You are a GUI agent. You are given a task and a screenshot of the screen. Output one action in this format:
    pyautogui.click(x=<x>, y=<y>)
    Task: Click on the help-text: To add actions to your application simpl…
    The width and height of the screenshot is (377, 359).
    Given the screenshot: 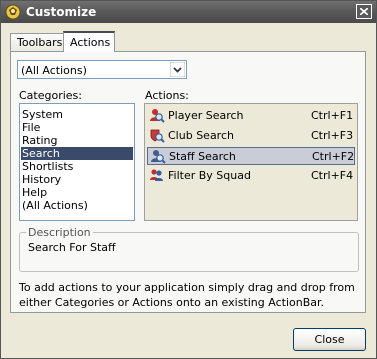 What is the action you would take?
    pyautogui.click(x=187, y=295)
    